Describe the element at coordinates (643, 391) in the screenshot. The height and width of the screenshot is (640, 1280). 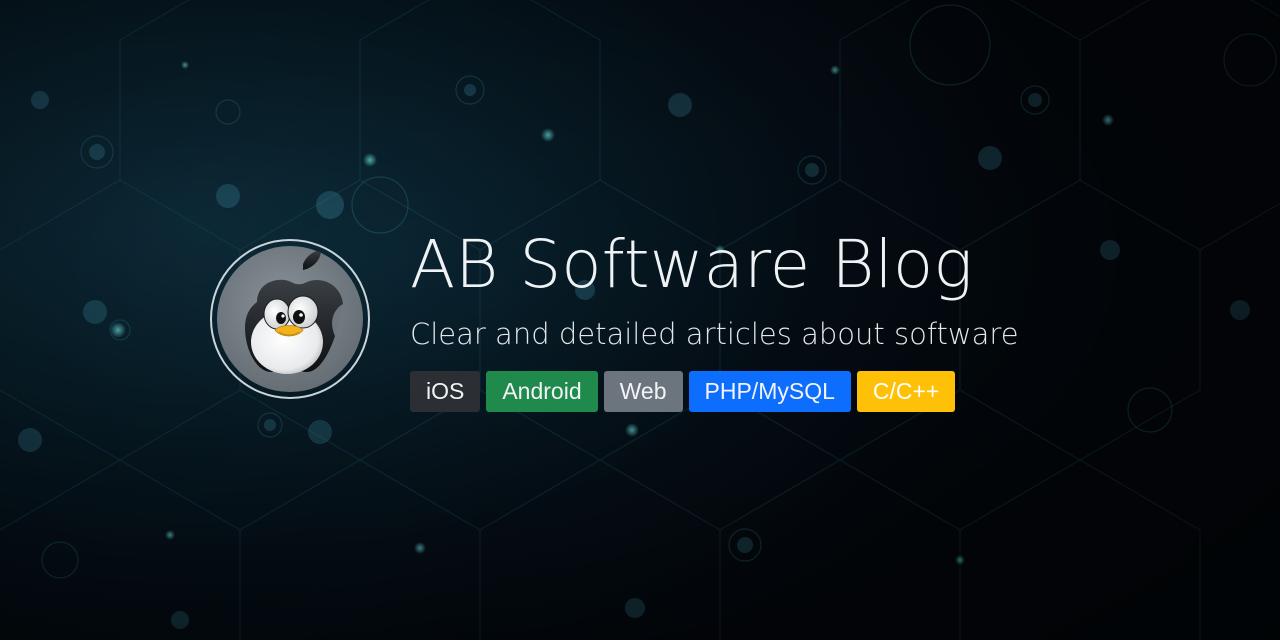
I see `tag-web: Web` at that location.